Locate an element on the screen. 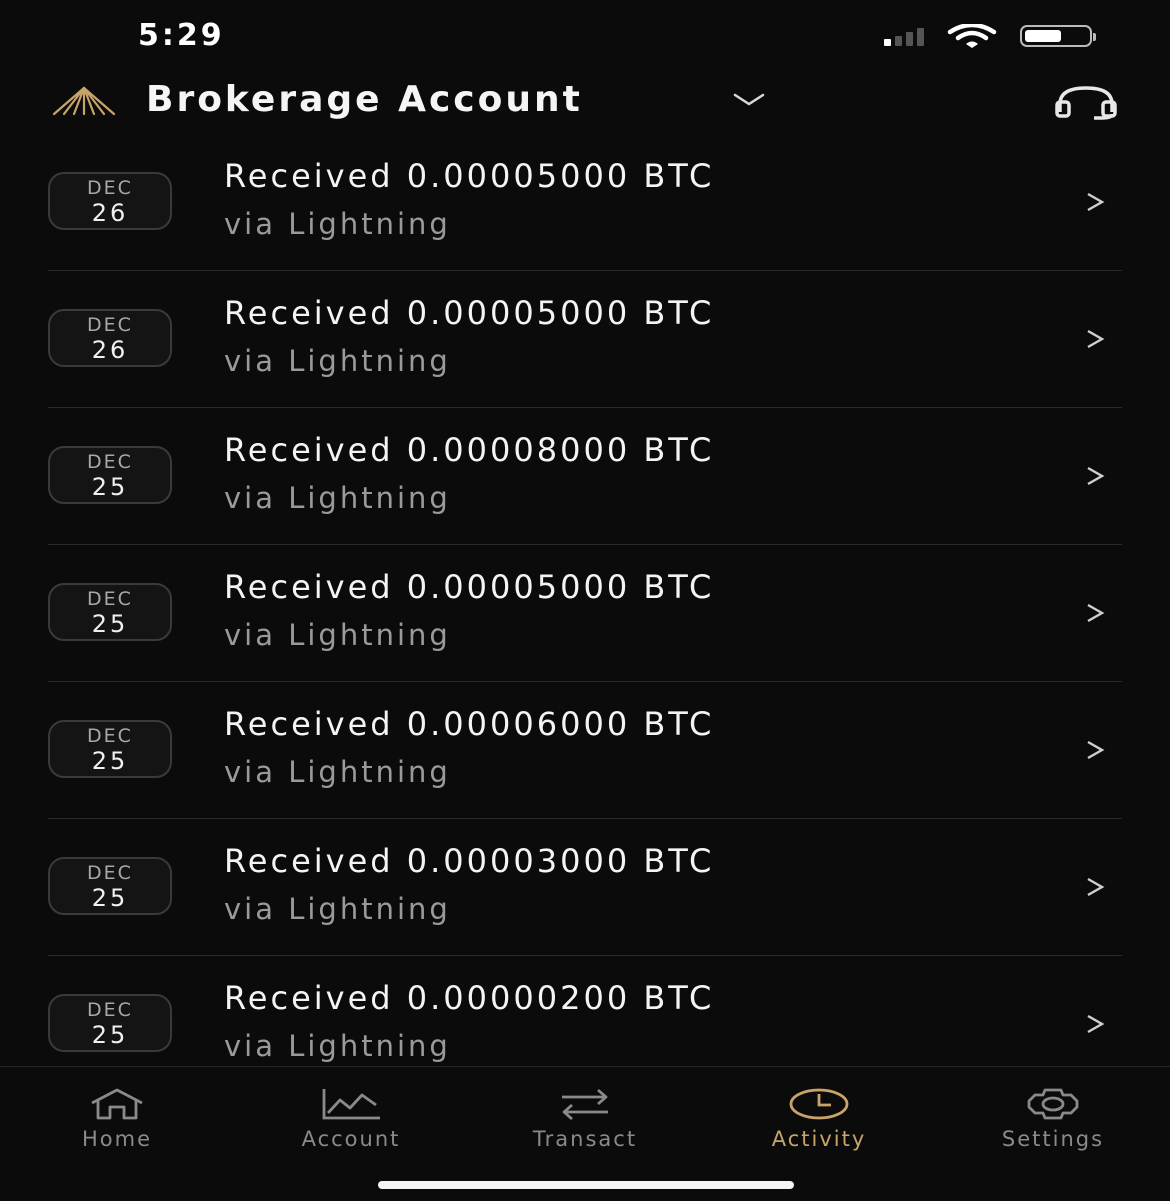 This screenshot has width=1170, height=1201. gear-icon is located at coordinates (1053, 1104).